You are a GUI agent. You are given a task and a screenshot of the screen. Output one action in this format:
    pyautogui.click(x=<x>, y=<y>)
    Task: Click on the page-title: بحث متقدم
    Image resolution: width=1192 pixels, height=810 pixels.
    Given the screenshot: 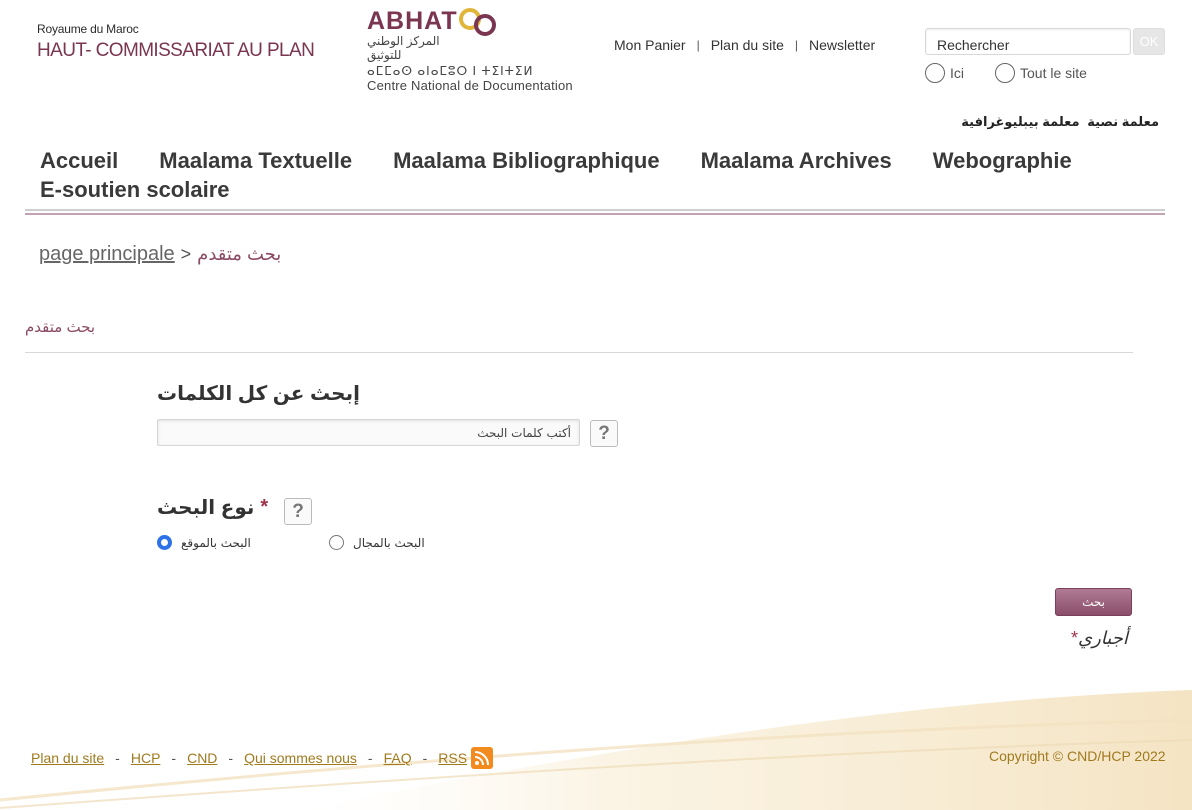 What is the action you would take?
    pyautogui.click(x=60, y=327)
    